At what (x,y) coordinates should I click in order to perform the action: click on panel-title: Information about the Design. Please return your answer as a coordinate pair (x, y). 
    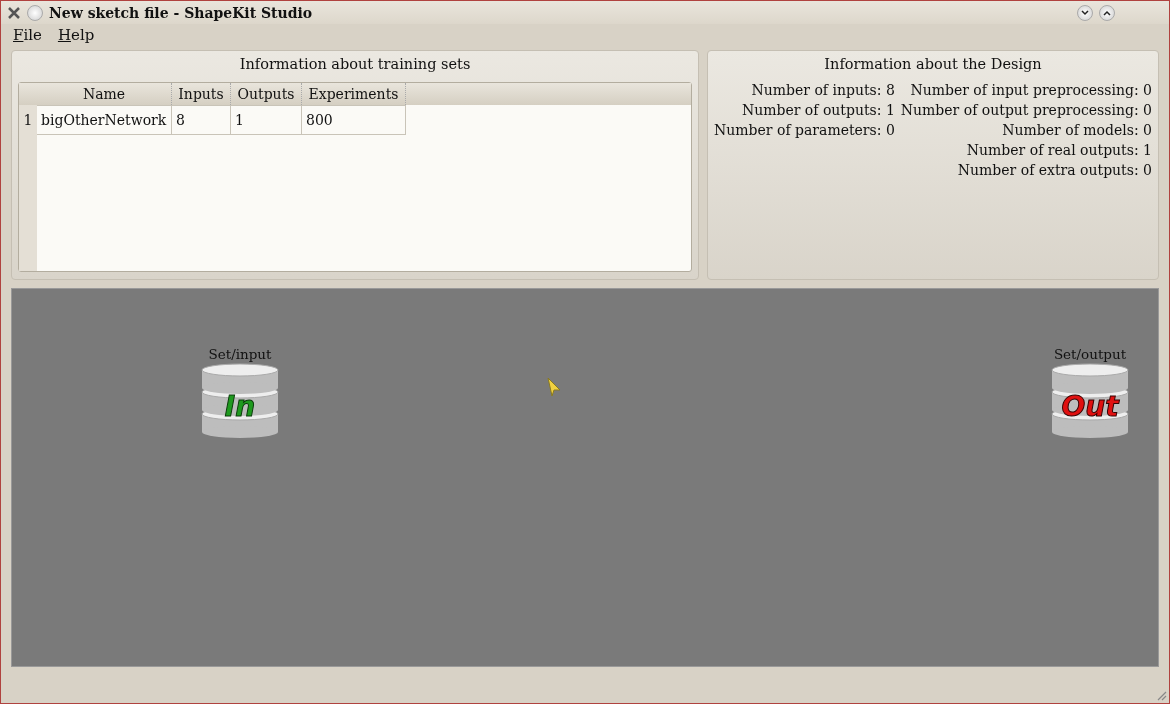
    Looking at the image, I should click on (933, 64).